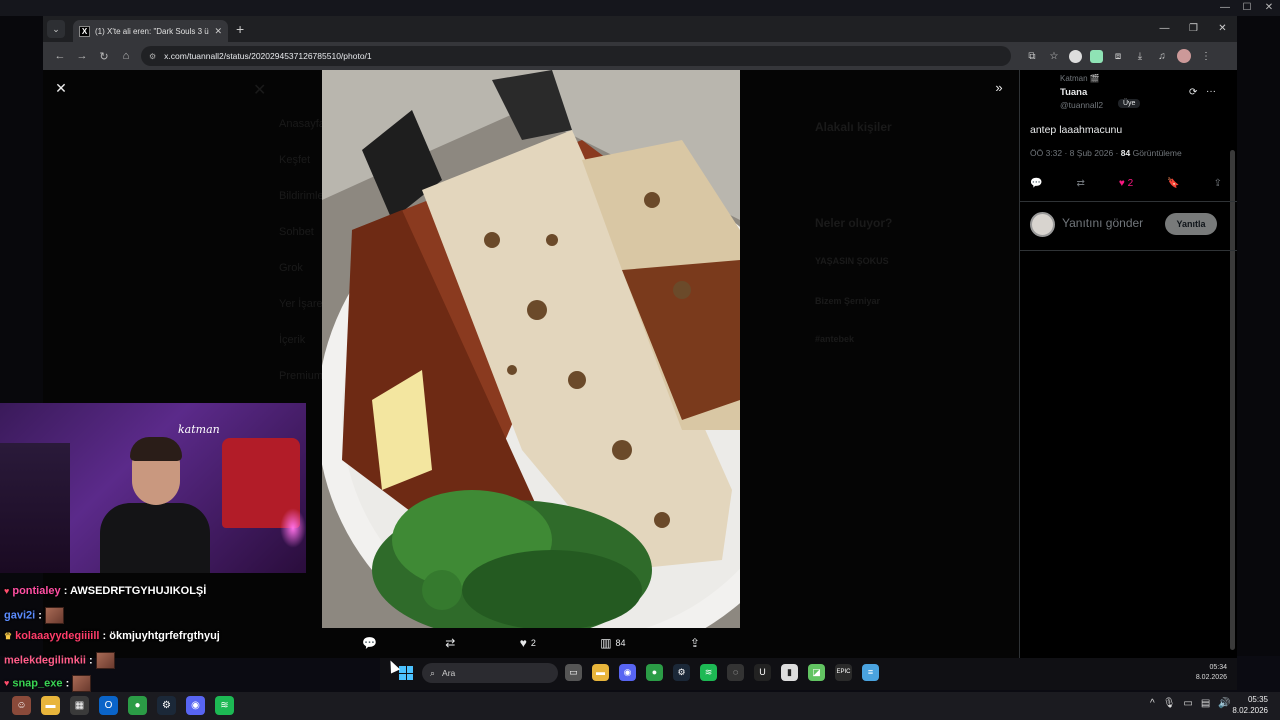 The image size is (1280, 720). I want to click on tweet-repost-icon: ⇄, so click(1080, 183).